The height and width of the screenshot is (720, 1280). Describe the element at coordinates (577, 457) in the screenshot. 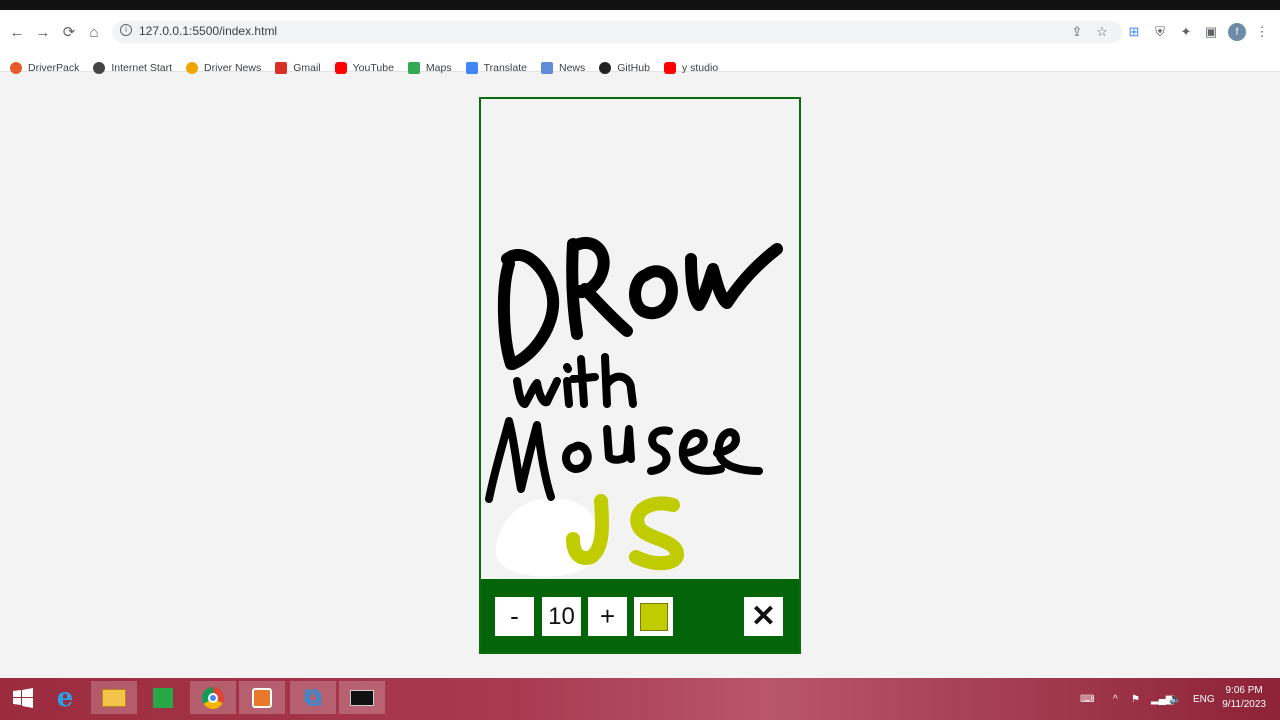

I see `mouse-letter-o` at that location.